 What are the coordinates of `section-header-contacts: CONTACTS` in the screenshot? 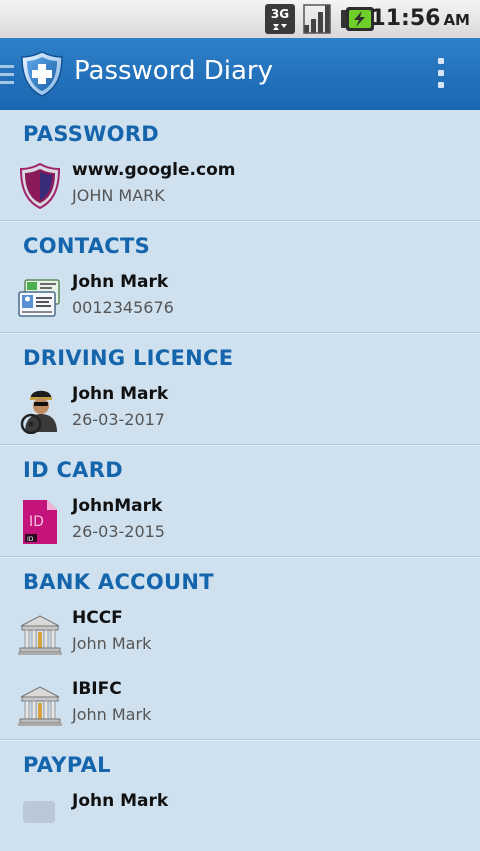 It's located at (87, 246).